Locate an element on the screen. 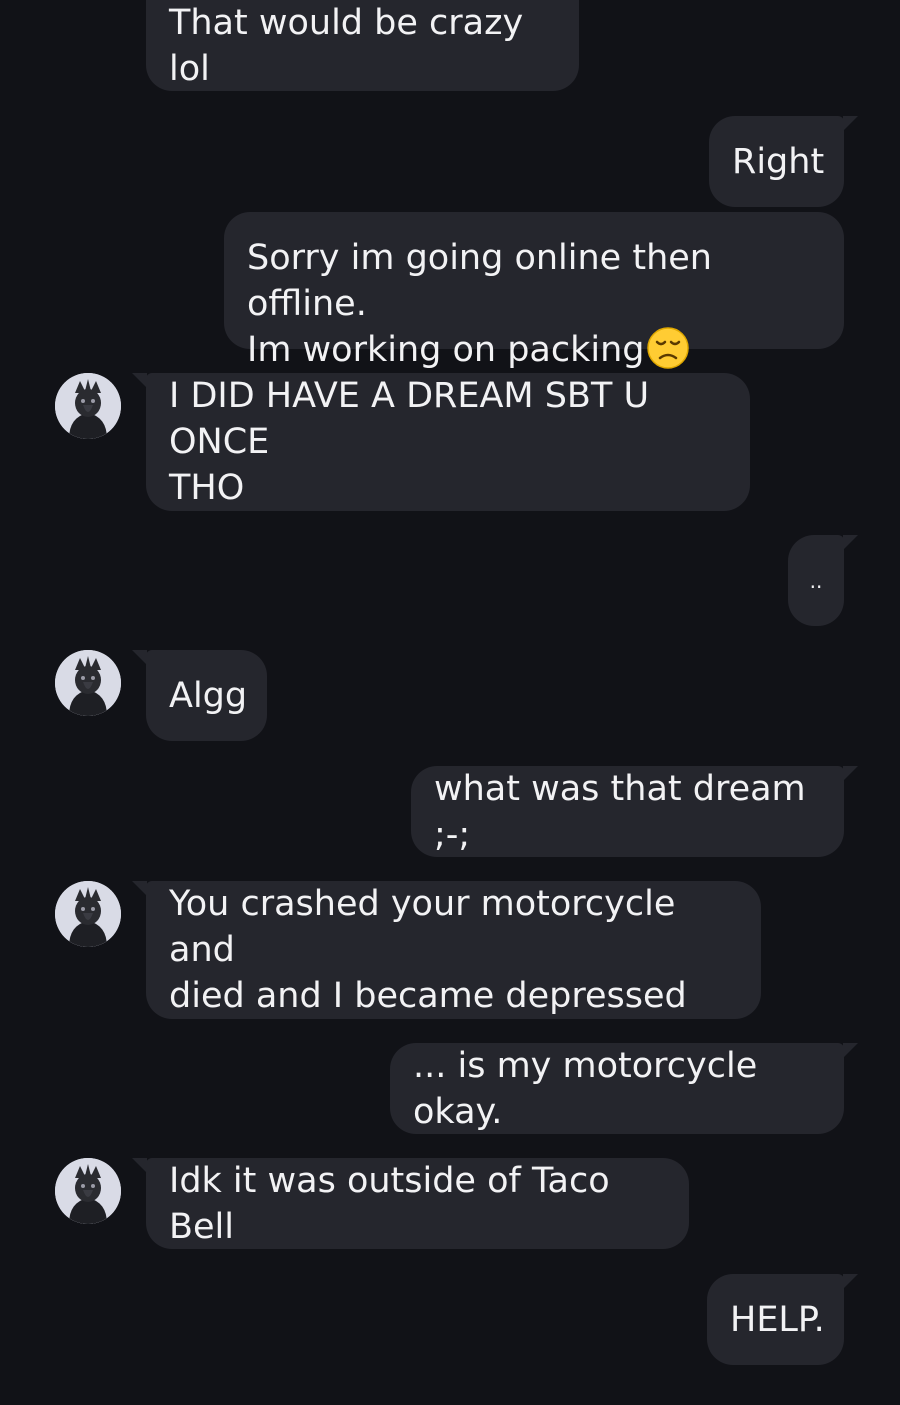 This screenshot has height=1405, width=900. message-bubble-incoming: Algg is located at coordinates (199, 695).